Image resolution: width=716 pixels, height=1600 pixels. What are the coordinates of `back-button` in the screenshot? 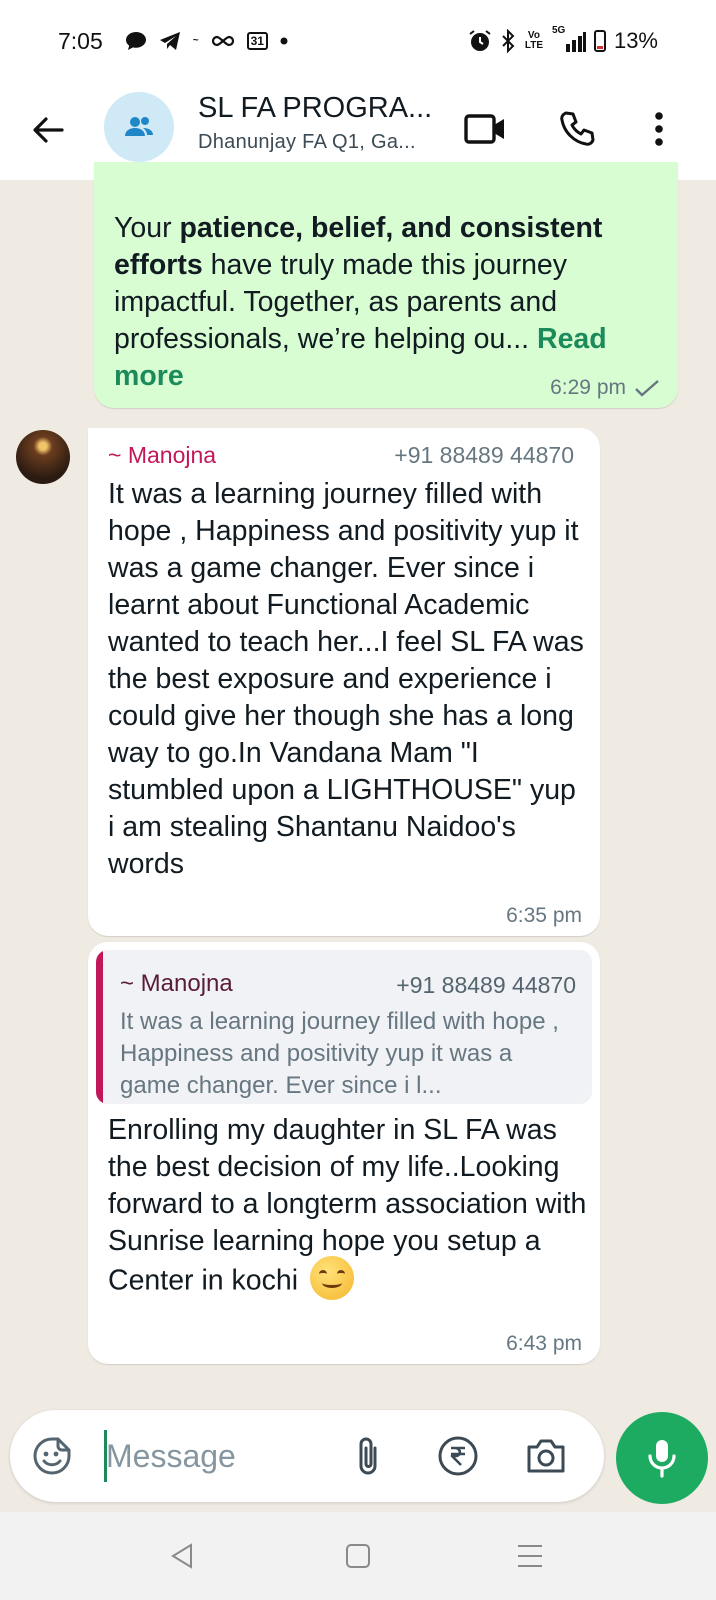 It's located at (48, 130).